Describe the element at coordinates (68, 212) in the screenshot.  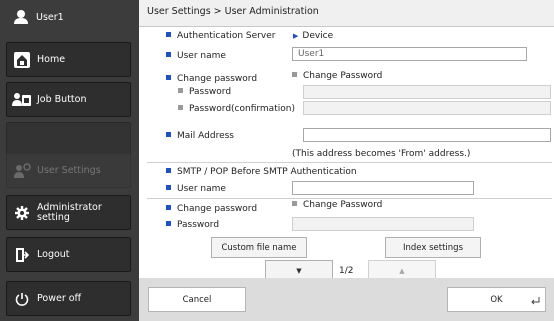
I see `administrator-setting-button: Administrator setting` at that location.